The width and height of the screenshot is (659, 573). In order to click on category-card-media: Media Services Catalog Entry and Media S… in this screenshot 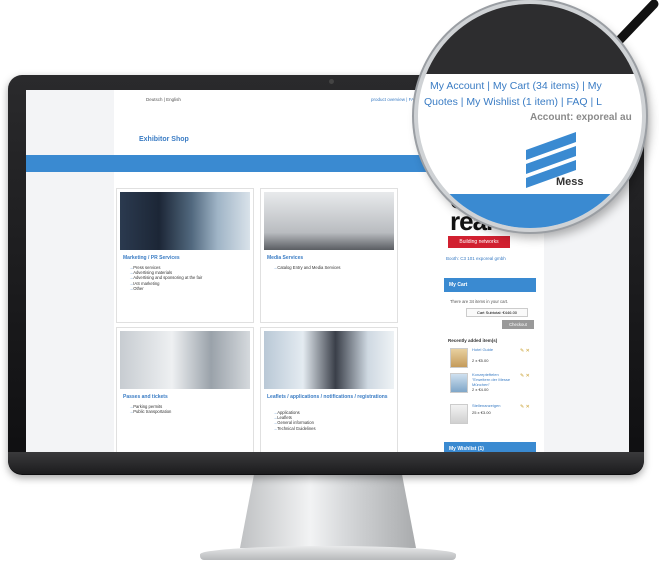, I will do `click(329, 255)`.